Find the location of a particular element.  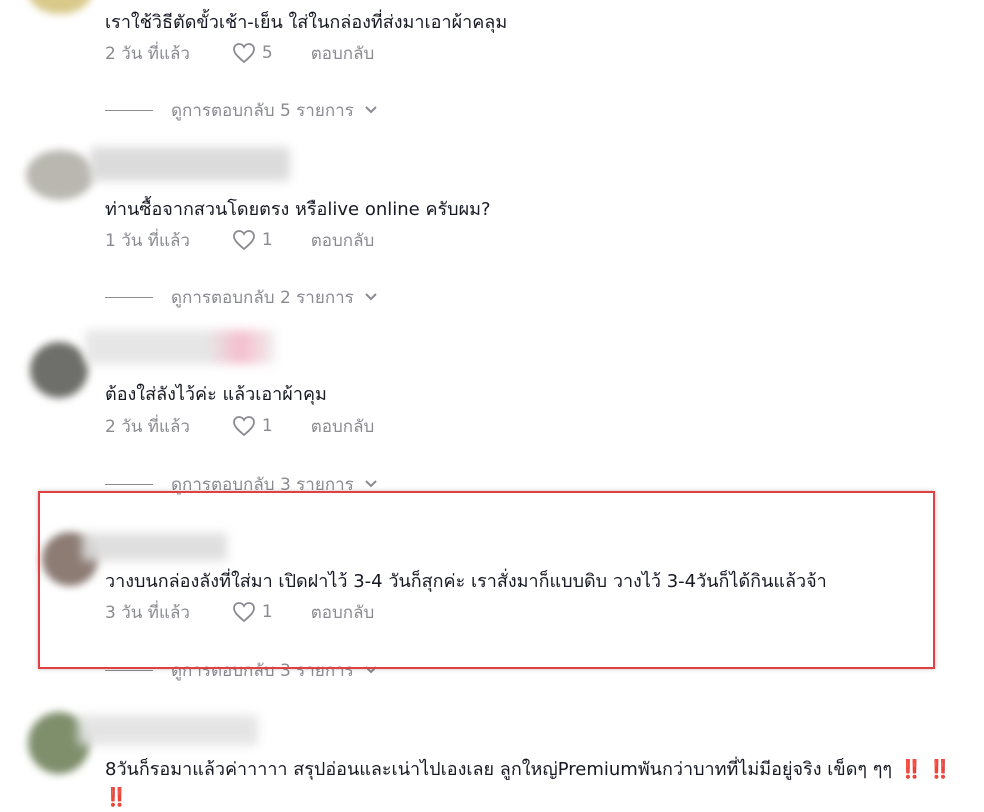

comment-meta: 2 วัน ที่แล้ว 1 ตอบกลับ is located at coordinates (239, 426).